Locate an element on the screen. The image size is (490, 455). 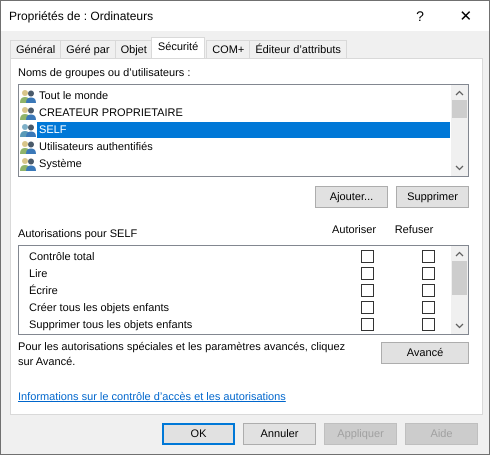
dialog-button: Annuler is located at coordinates (279, 434).